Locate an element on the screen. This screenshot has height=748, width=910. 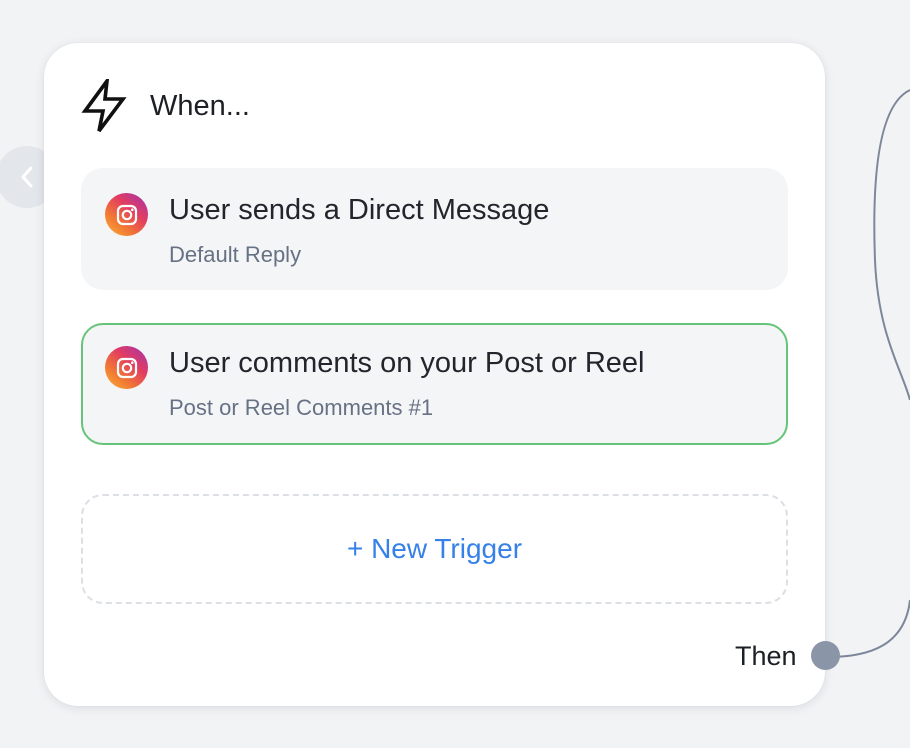
chevron-left-icon is located at coordinates (27, 177).